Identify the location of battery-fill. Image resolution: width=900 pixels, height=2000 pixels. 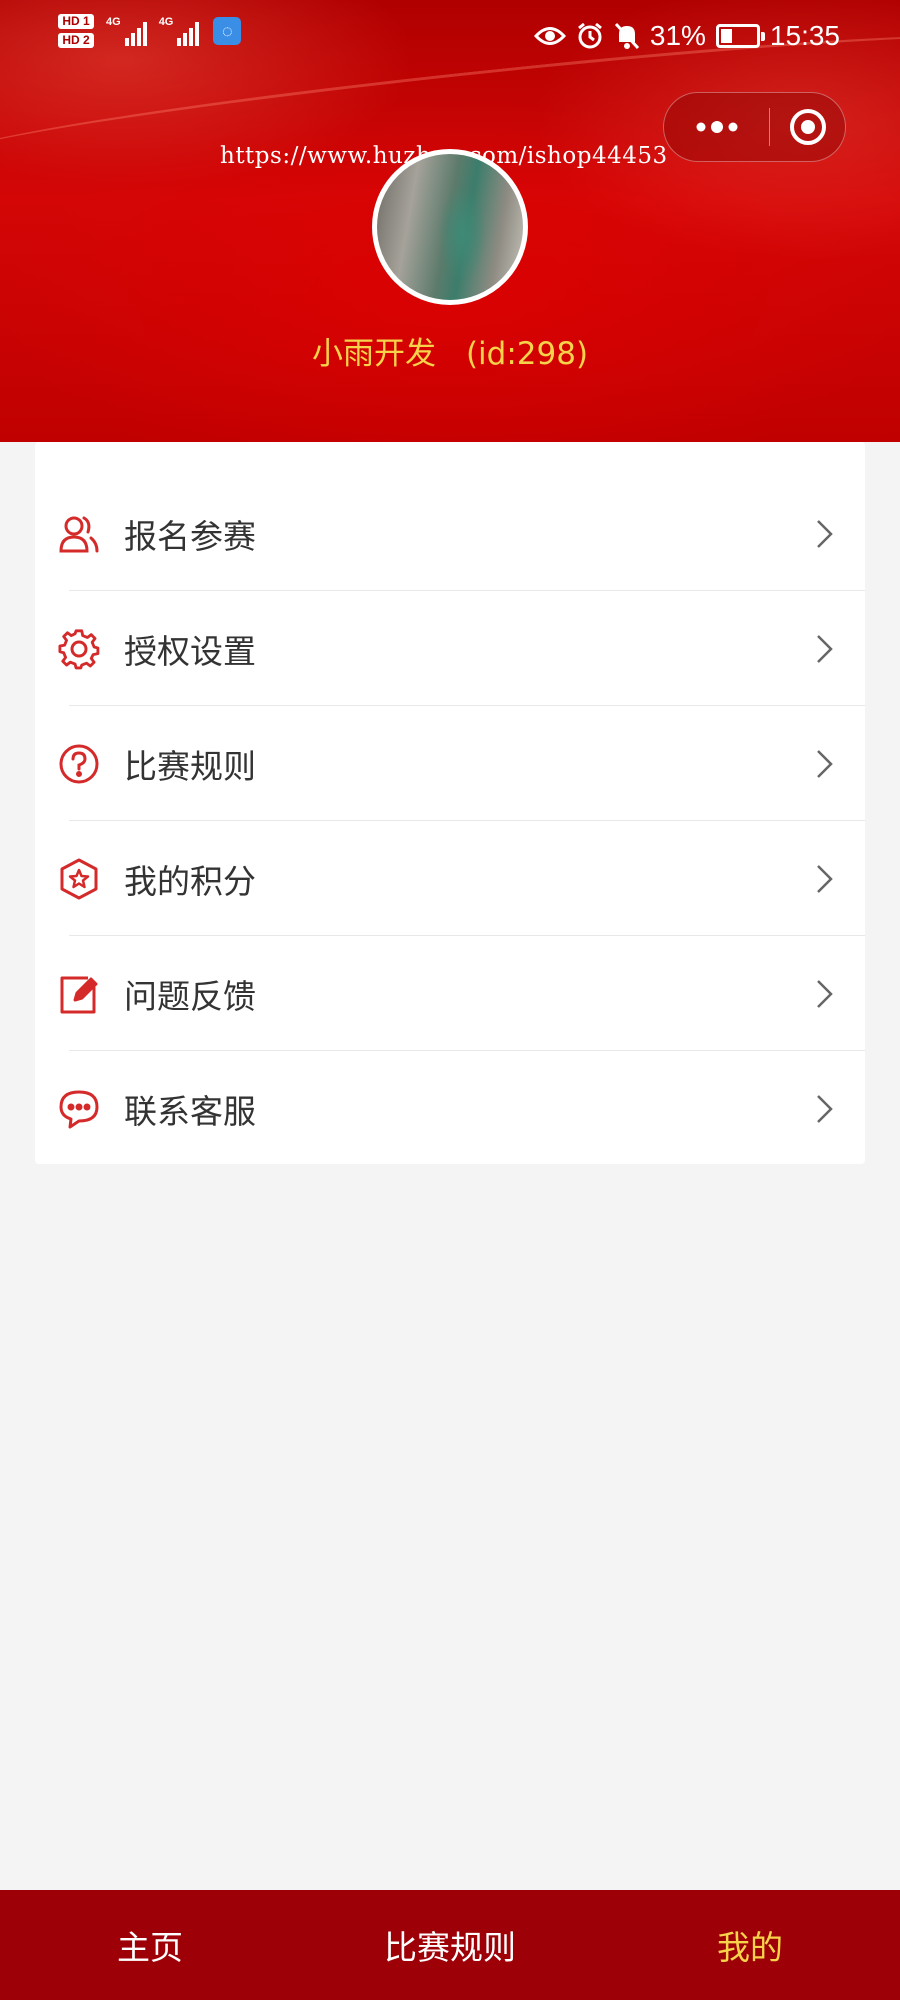
(726, 36).